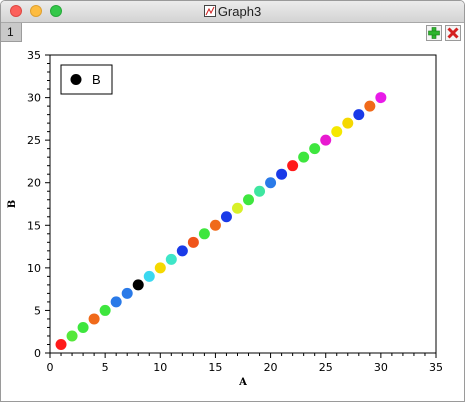 This screenshot has height=402, width=465. I want to click on delete-layer-button, so click(453, 33).